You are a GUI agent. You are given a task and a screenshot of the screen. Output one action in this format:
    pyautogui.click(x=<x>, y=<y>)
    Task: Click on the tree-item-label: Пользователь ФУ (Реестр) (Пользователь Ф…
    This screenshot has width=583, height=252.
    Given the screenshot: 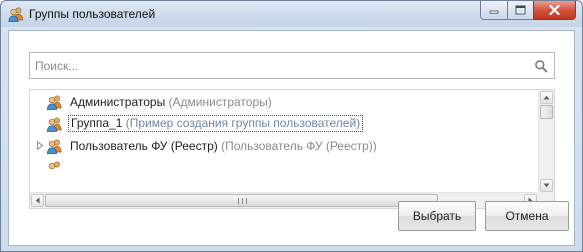 What is the action you would take?
    pyautogui.click(x=223, y=146)
    